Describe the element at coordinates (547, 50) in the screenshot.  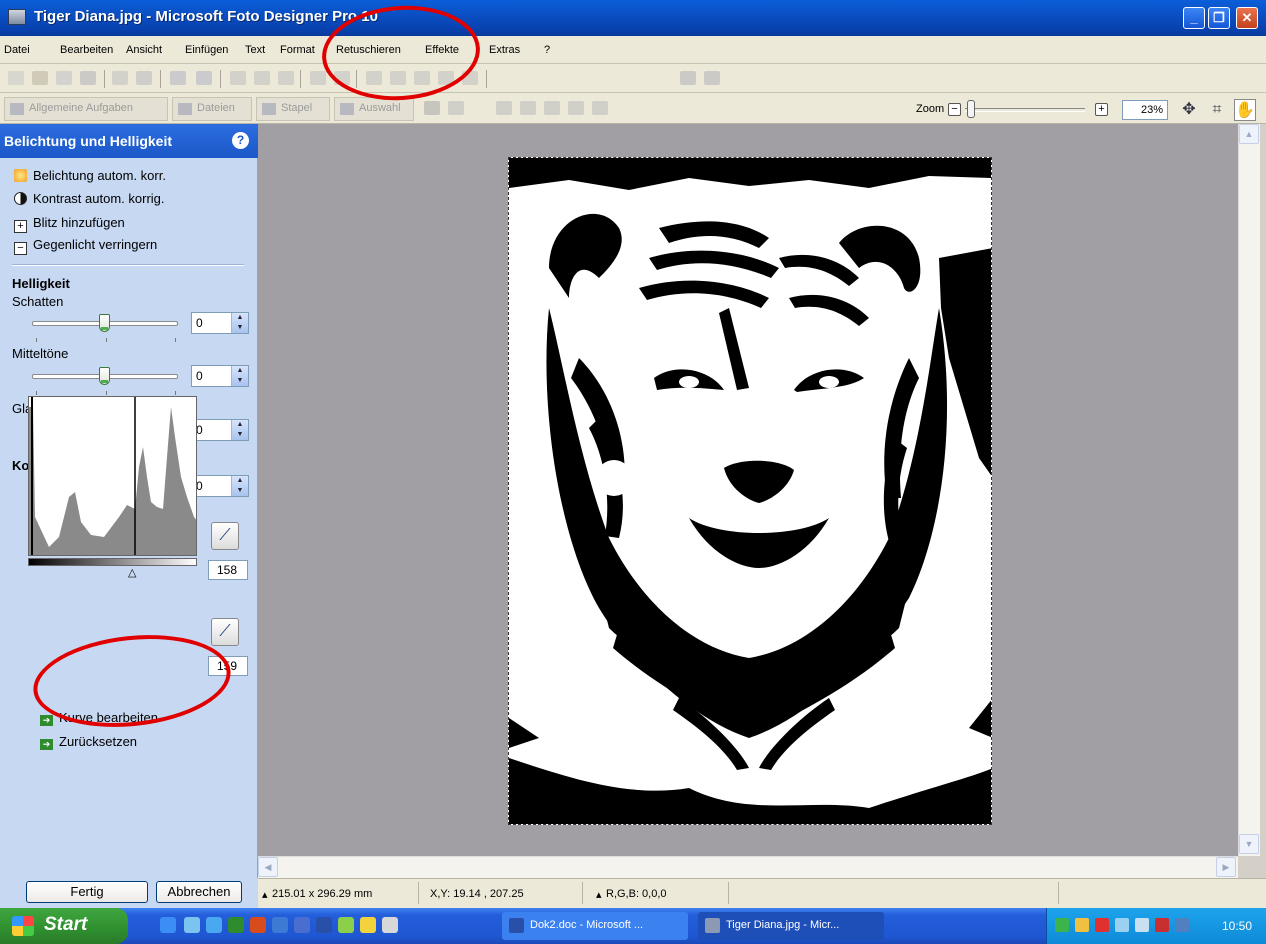
I see `menu-help: ?` at that location.